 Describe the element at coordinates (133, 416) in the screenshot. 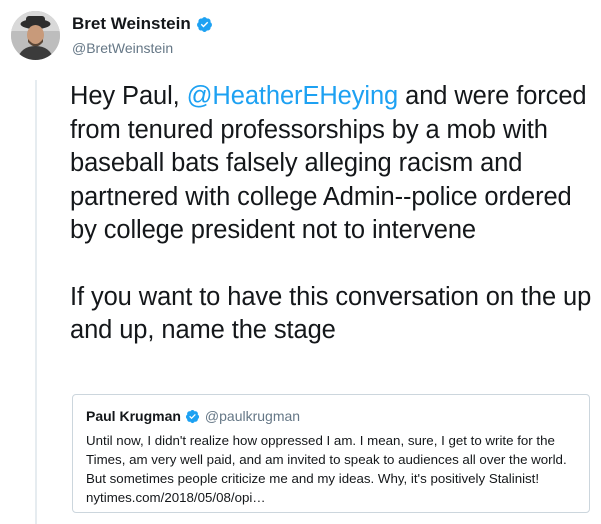

I see `quoted-author-display-name: Paul Krugman` at that location.